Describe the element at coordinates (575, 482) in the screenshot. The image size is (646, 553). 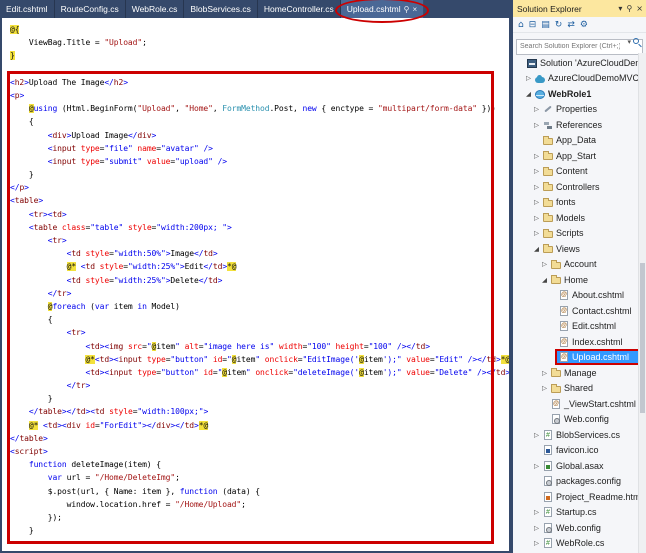
I see `tree-item-packages-config: packages.config` at that location.